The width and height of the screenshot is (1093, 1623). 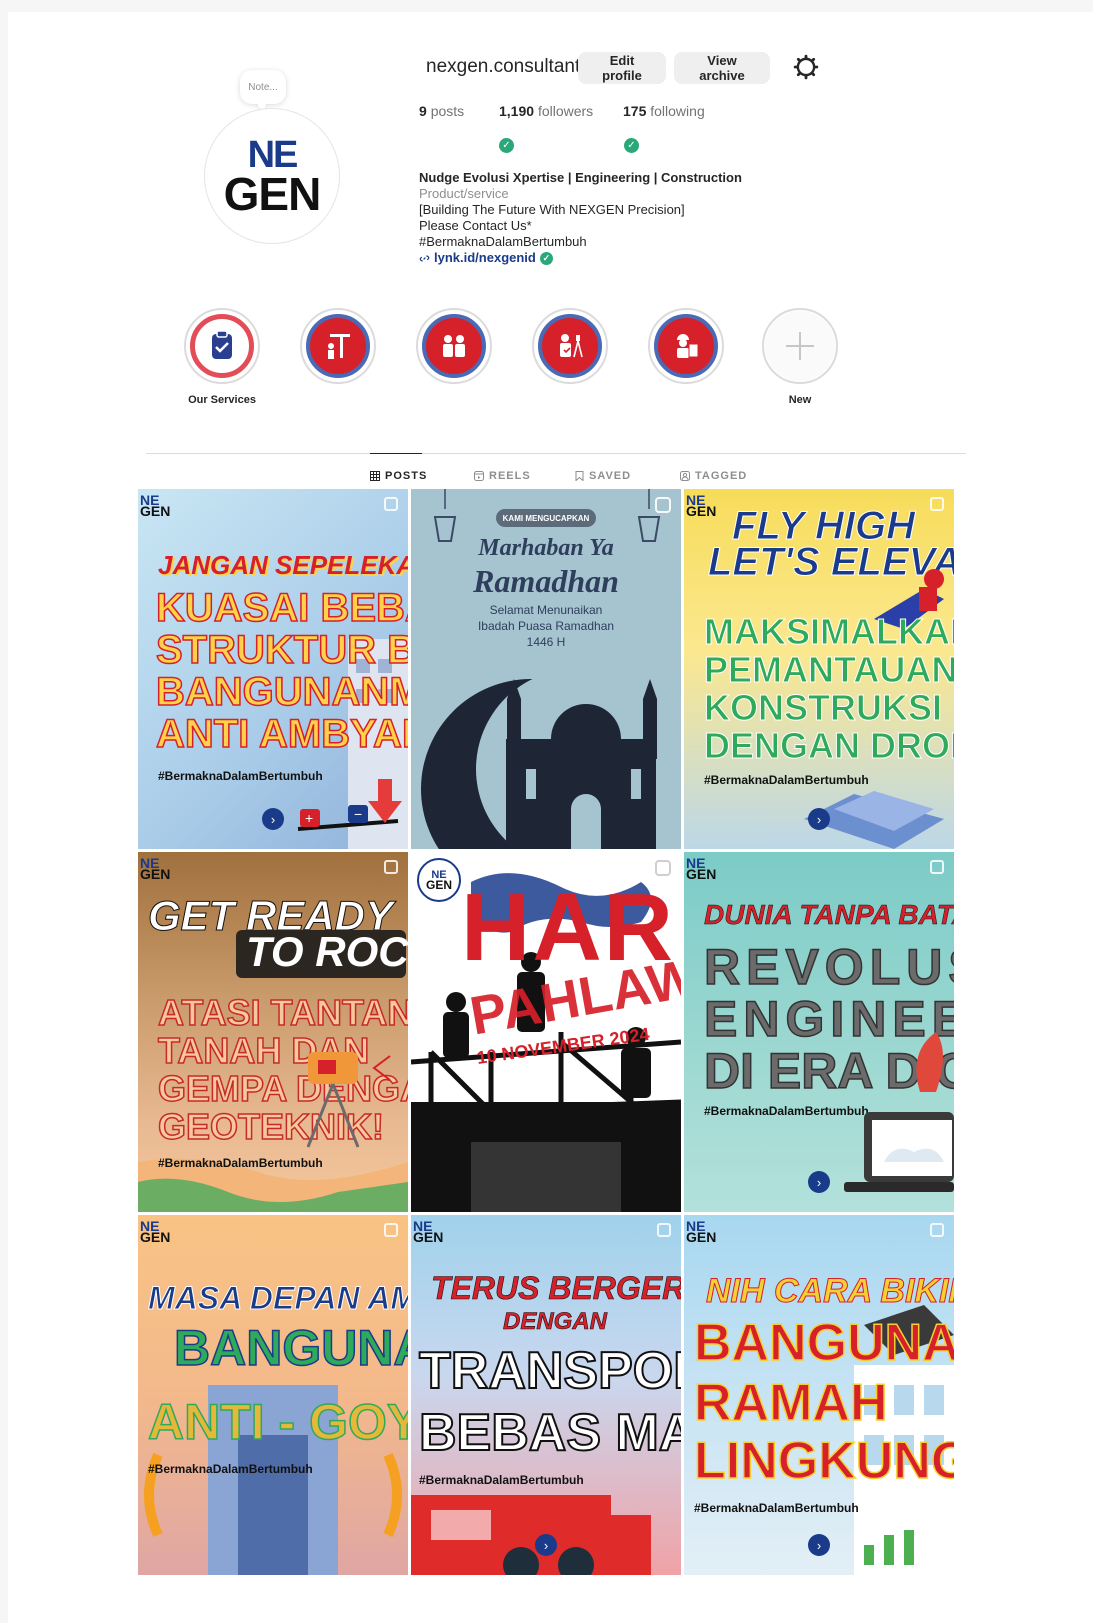 What do you see at coordinates (610, 476) in the screenshot?
I see `tab-label: SAVED` at bounding box center [610, 476].